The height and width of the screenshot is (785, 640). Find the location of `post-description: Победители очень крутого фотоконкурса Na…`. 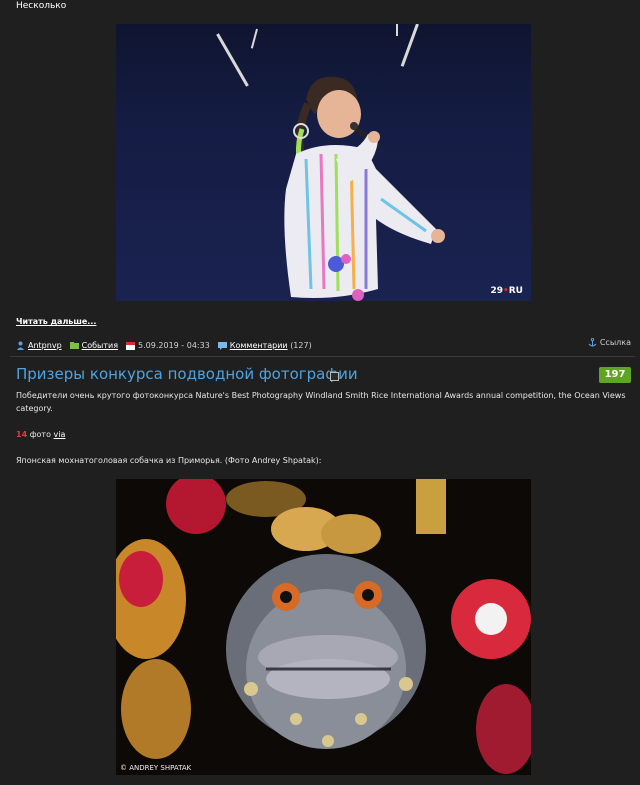

post-description: Победители очень крутого фотоконкурса Na… is located at coordinates (321, 402).